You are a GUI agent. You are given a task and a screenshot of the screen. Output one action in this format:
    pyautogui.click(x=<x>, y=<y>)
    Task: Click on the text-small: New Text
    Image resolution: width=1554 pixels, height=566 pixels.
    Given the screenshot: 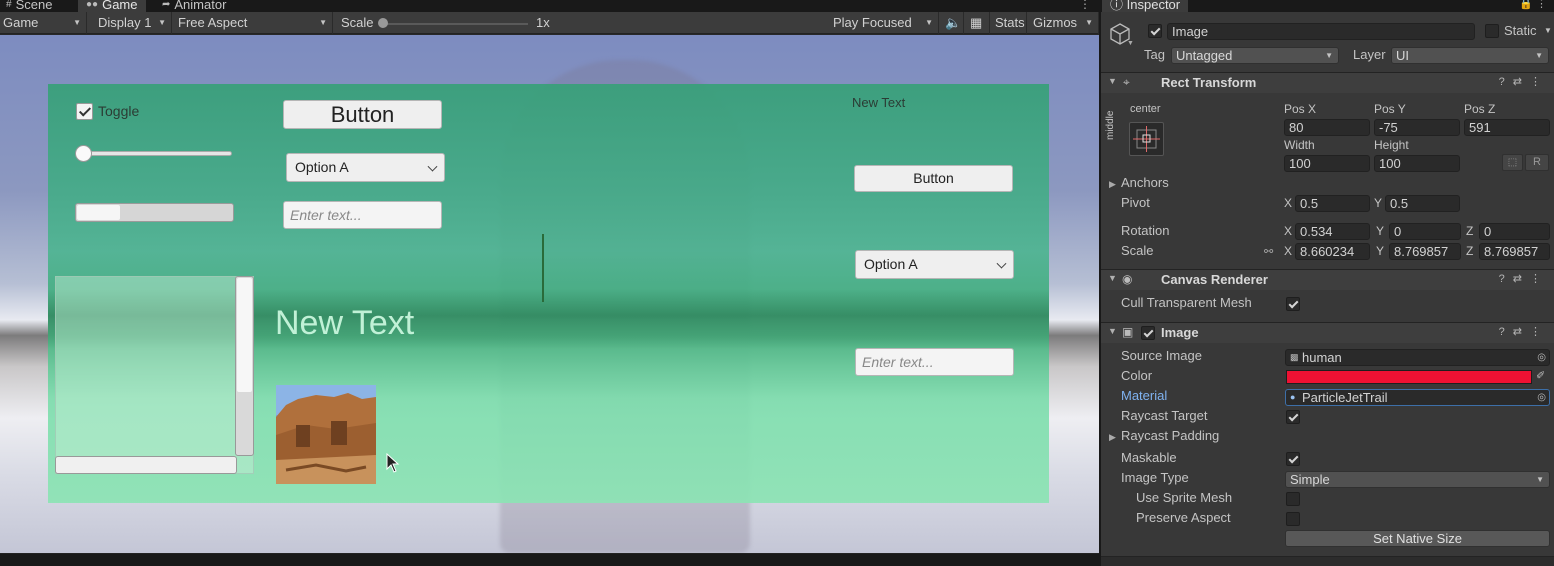 What is the action you would take?
    pyautogui.click(x=879, y=102)
    